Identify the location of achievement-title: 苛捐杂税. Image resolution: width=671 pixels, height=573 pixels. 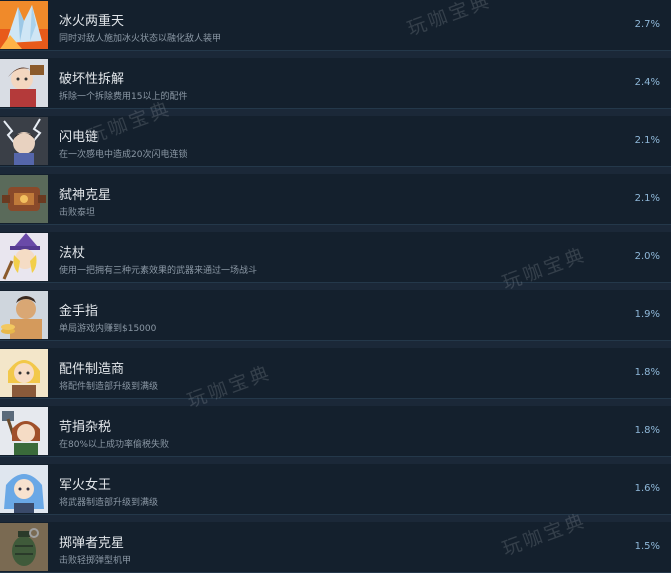
(85, 427).